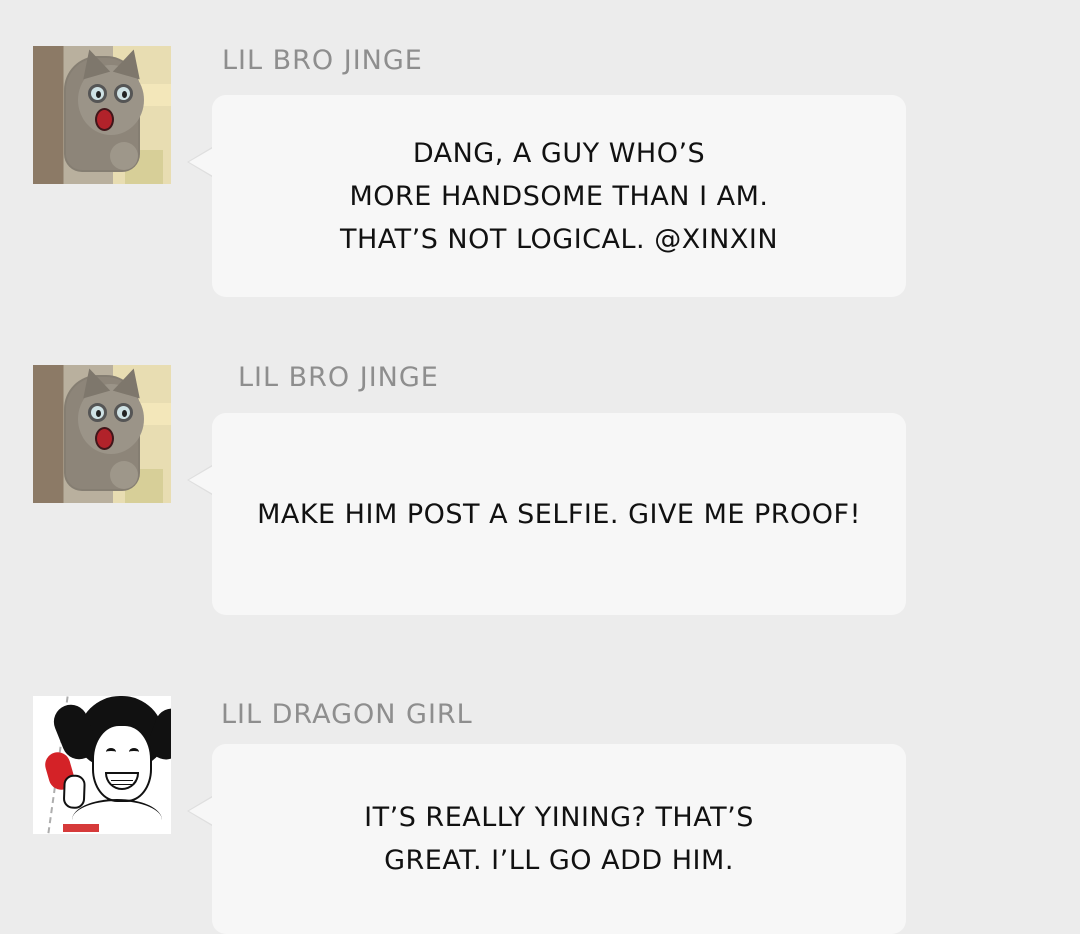  I want to click on message-bubble: MAKE HIM POST A SELFIE. GIVE ME PROOF!, so click(546, 514).